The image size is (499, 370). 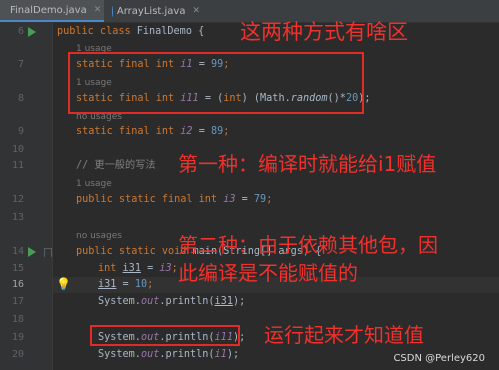 I want to click on code-line-9: static final int i2 = 89;, so click(x=152, y=132).